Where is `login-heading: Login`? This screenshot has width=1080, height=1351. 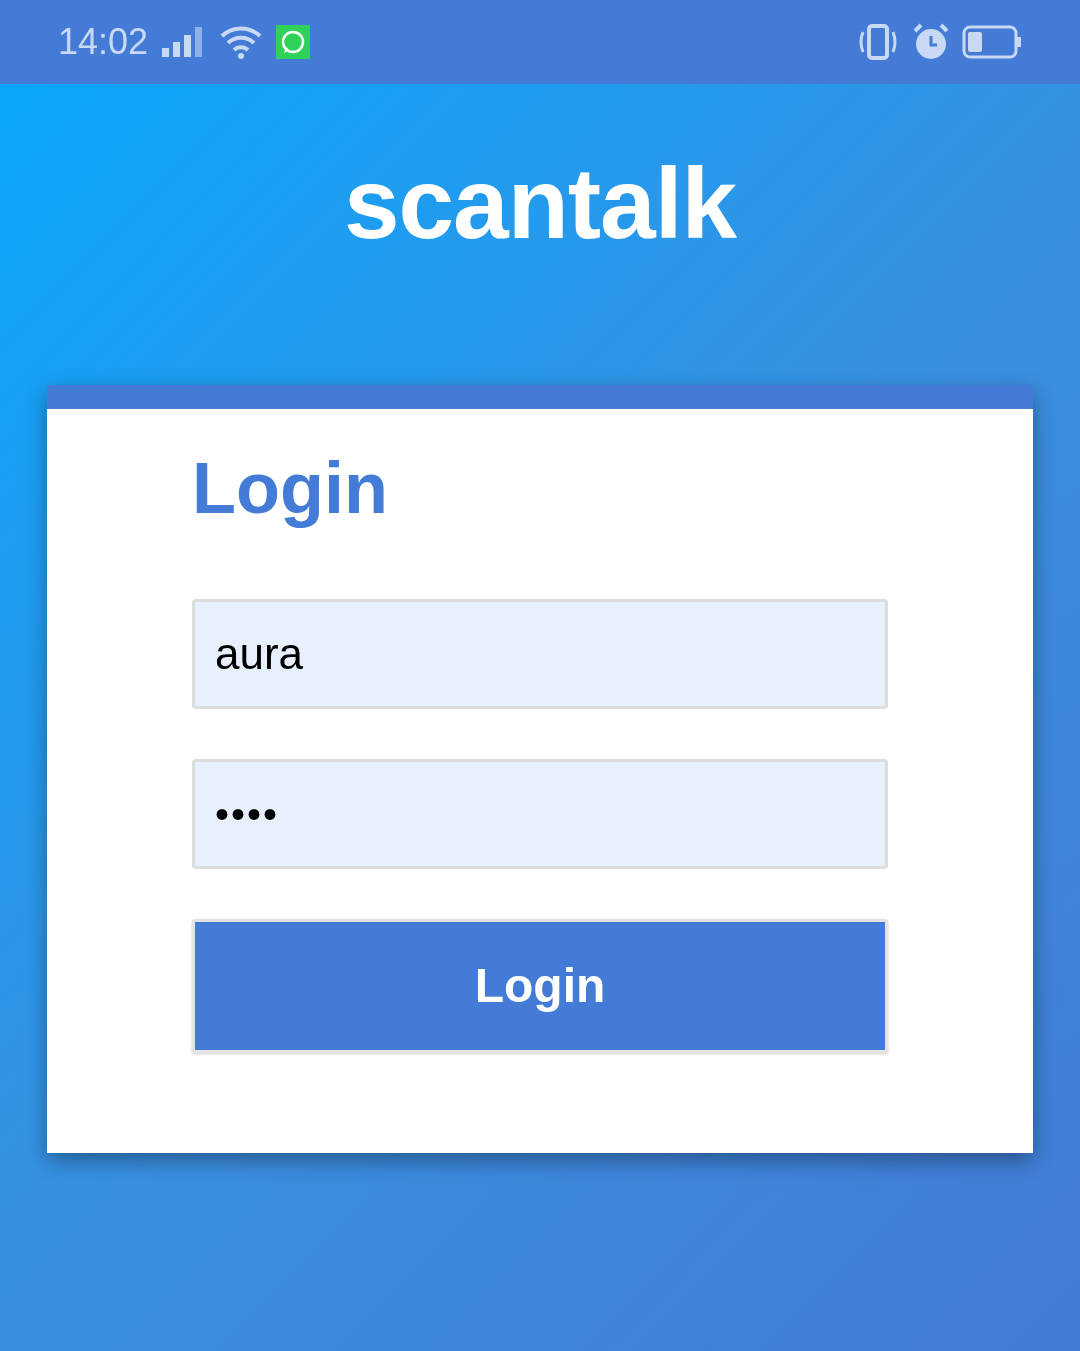 login-heading: Login is located at coordinates (290, 489).